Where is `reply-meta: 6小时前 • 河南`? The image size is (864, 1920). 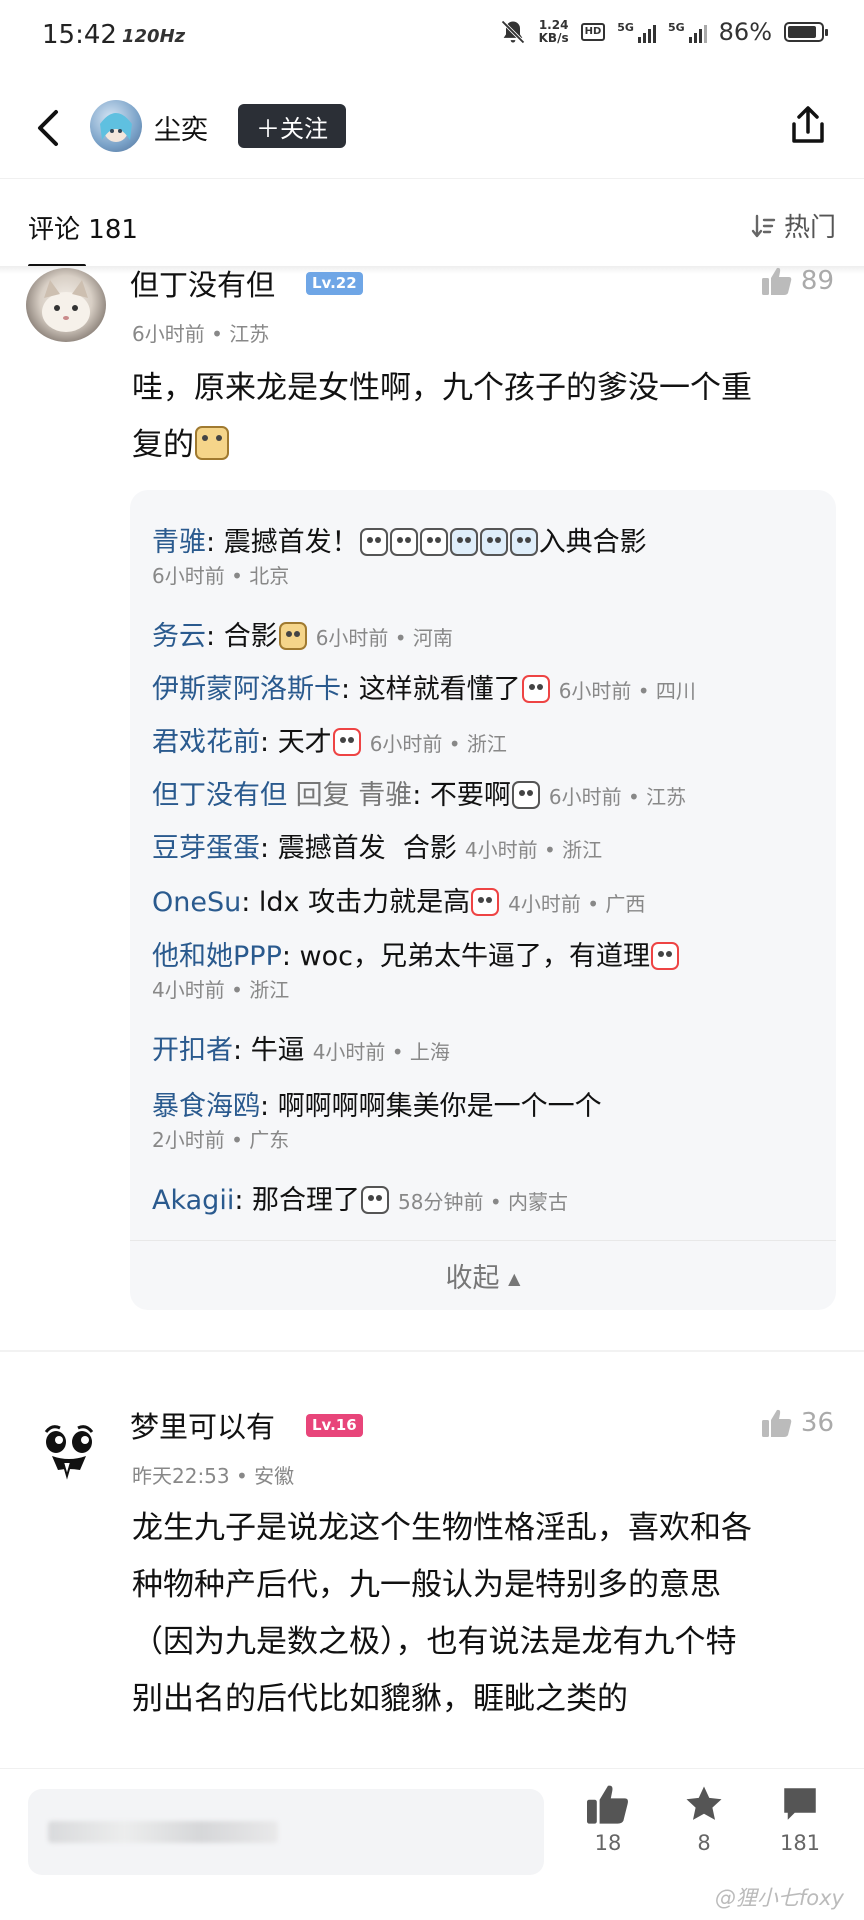
reply-meta: 6小时前 • 河南 is located at coordinates (384, 638).